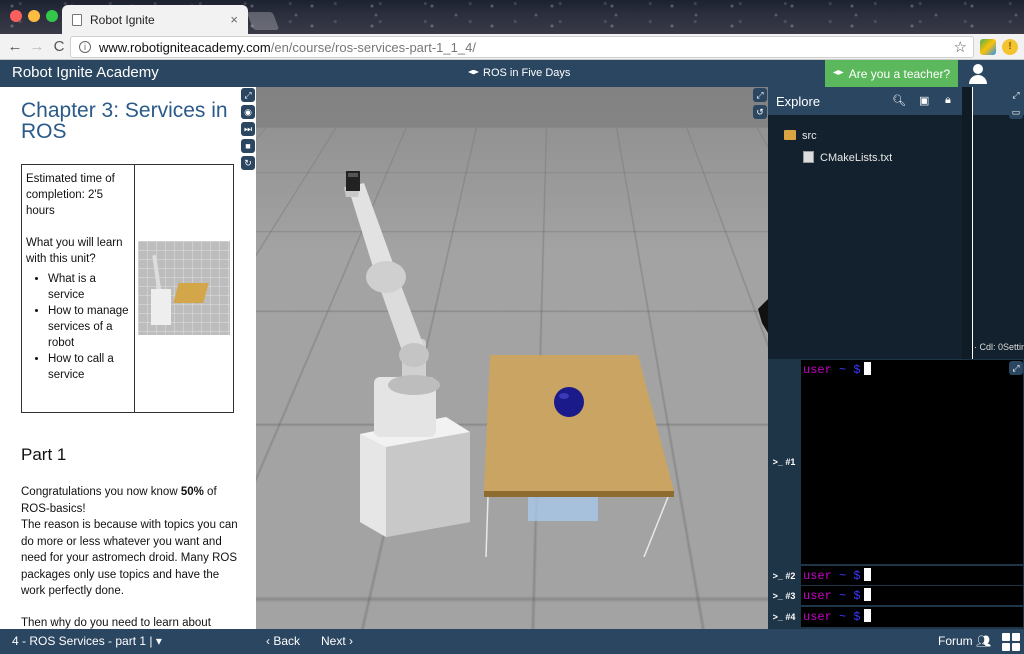 Image resolution: width=1024 pixels, height=654 pixels. What do you see at coordinates (527, 73) in the screenshot?
I see `course-name: ROS in Five Days` at bounding box center [527, 73].